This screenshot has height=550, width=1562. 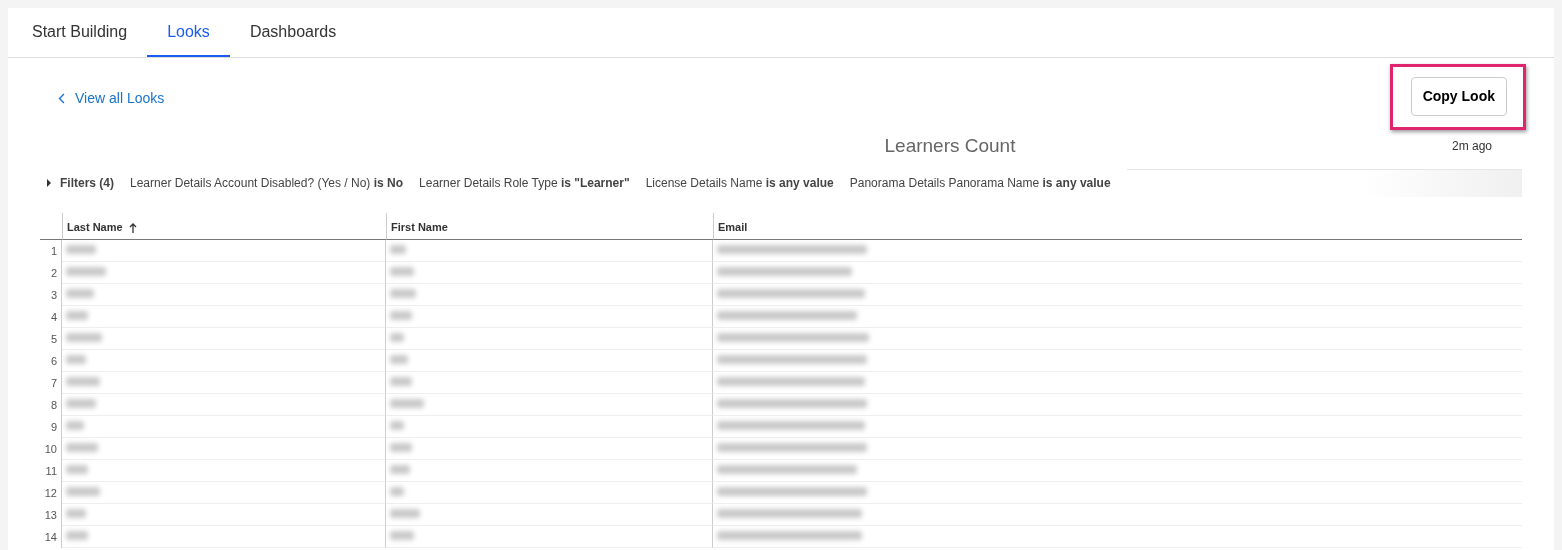 What do you see at coordinates (293, 32) in the screenshot?
I see `nav-tab: Dashboards` at bounding box center [293, 32].